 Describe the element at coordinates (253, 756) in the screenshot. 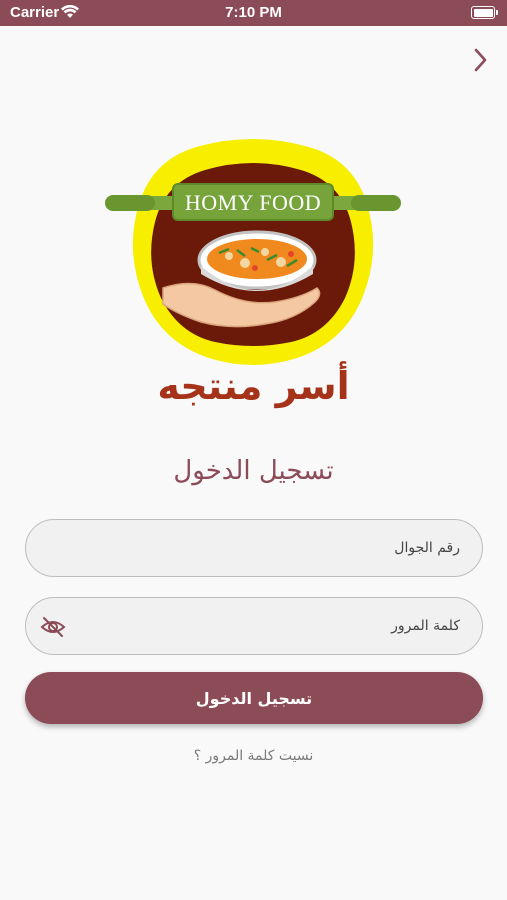

I see `forgot-password-link: نسيت كلمة المرور ؟` at that location.